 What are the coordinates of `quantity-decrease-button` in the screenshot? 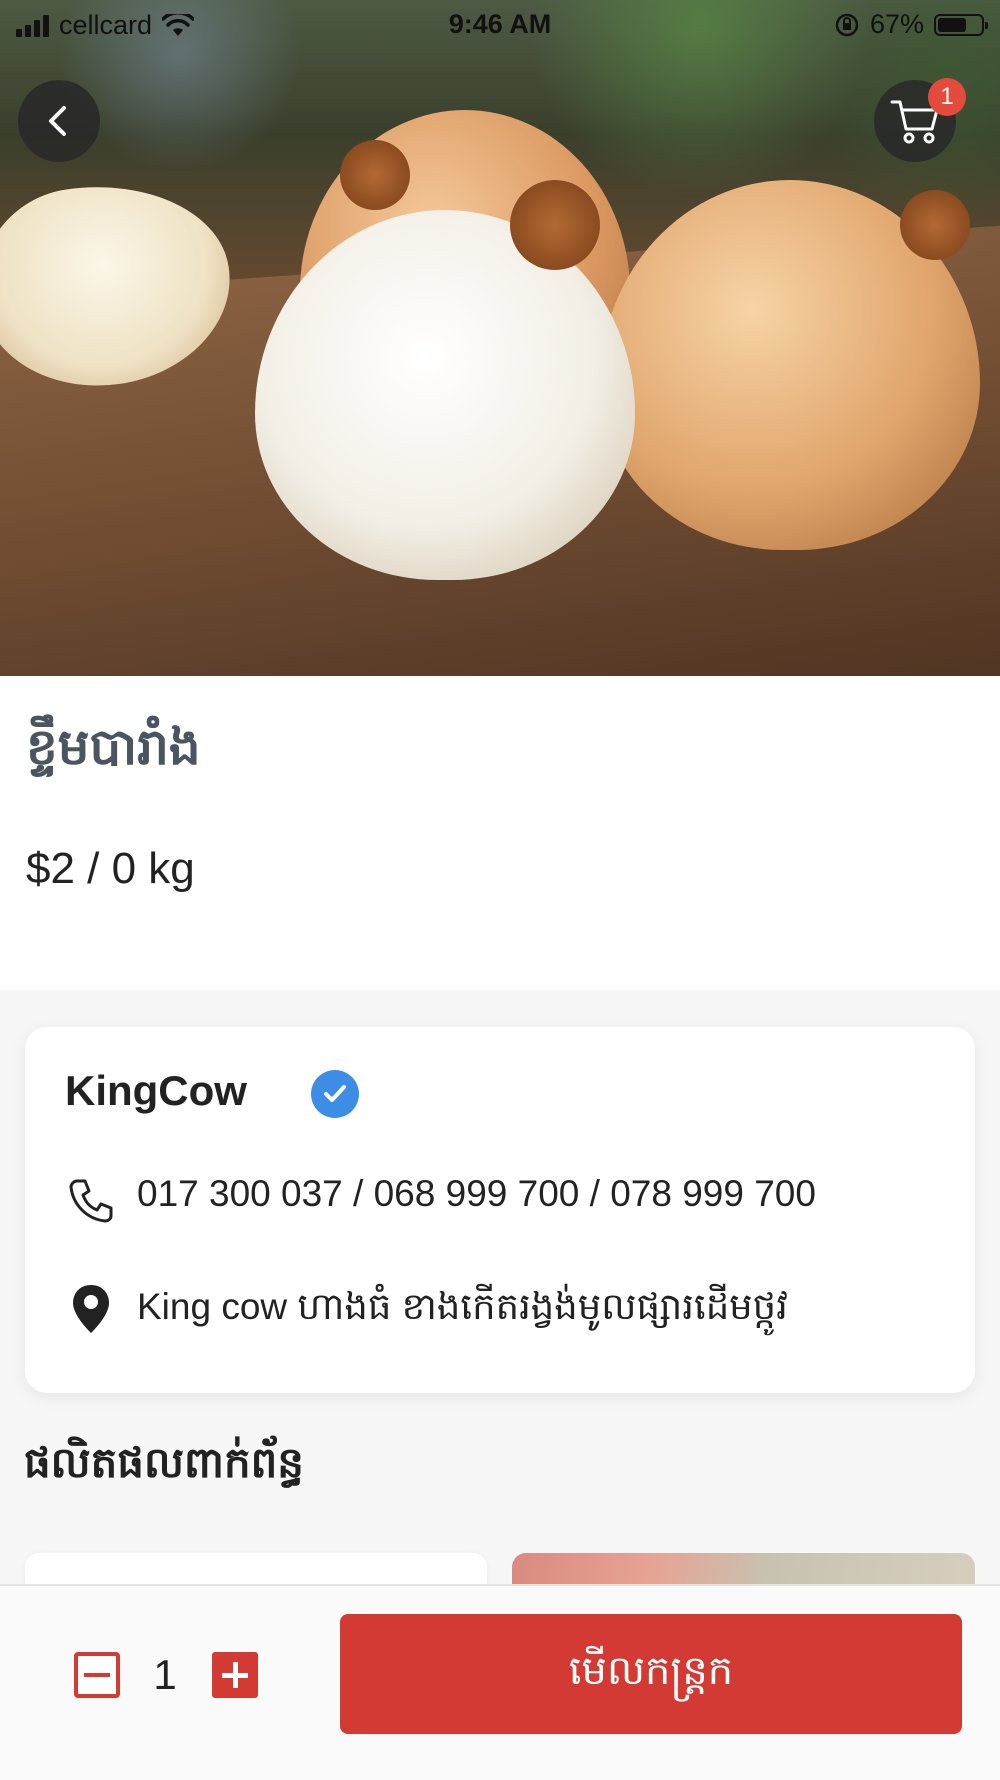 It's located at (97, 1675).